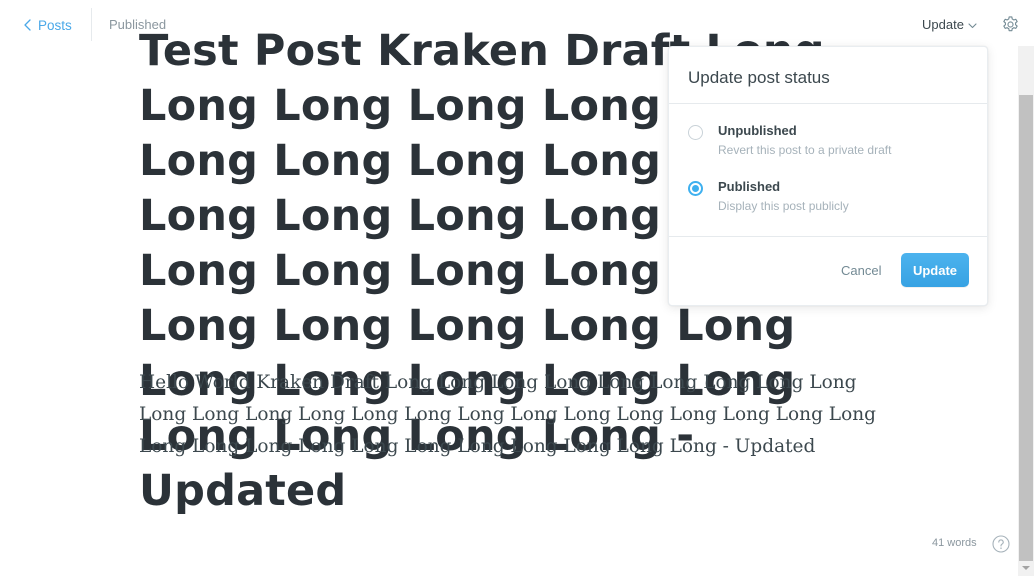 Image resolution: width=1034 pixels, height=576 pixels. I want to click on settings-button, so click(1010, 24).